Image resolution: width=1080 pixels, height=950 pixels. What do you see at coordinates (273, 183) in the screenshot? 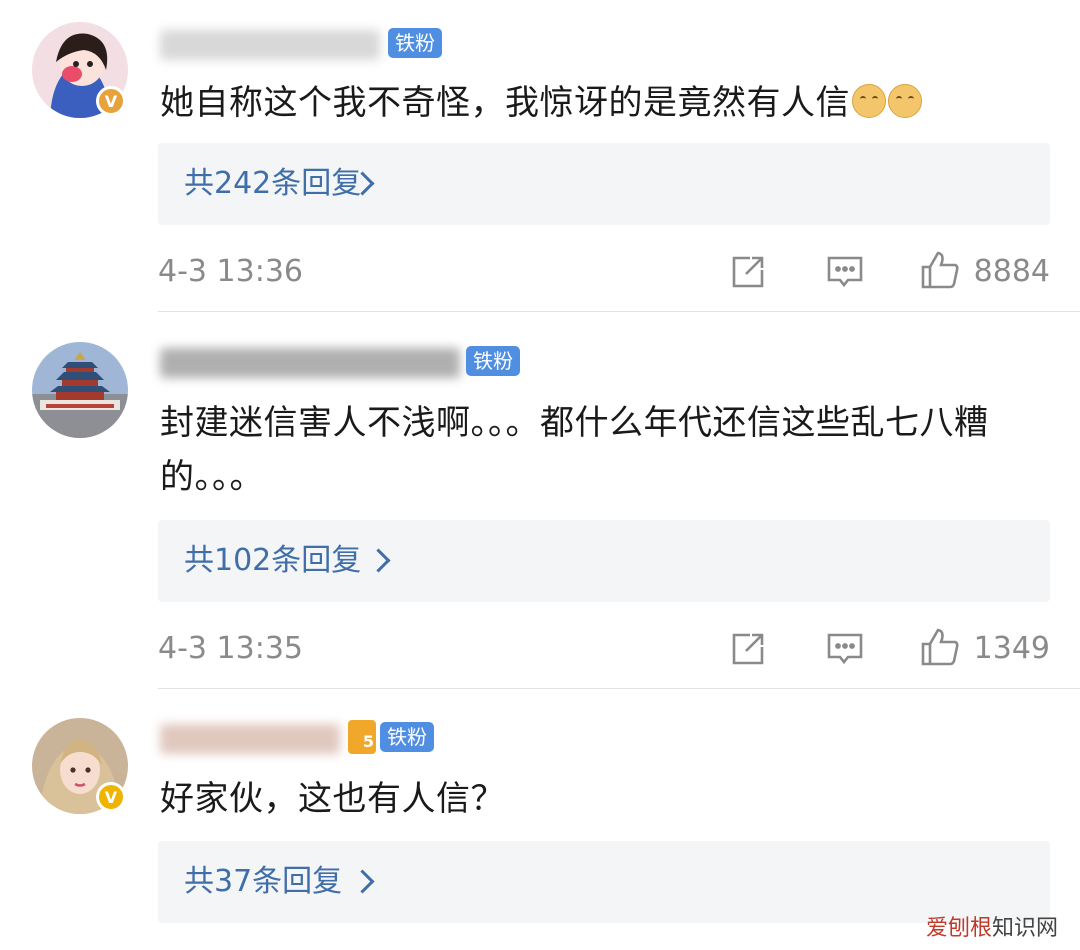
I see `replies-count: 共242条回复` at bounding box center [273, 183].